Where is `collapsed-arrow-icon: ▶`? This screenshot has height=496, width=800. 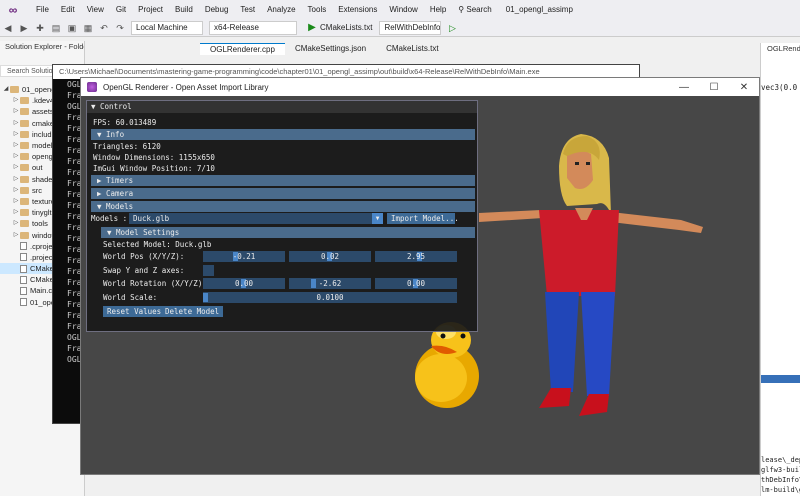 collapsed-arrow-icon: ▶ is located at coordinates (102, 180).